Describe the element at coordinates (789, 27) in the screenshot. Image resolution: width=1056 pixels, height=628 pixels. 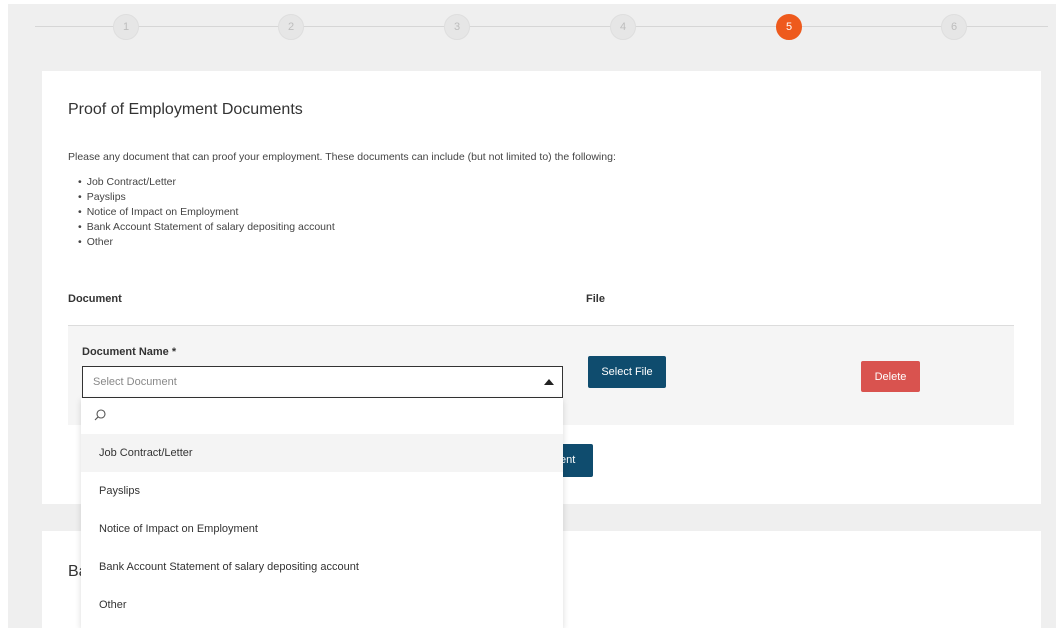
I see `step-5: 5` at that location.